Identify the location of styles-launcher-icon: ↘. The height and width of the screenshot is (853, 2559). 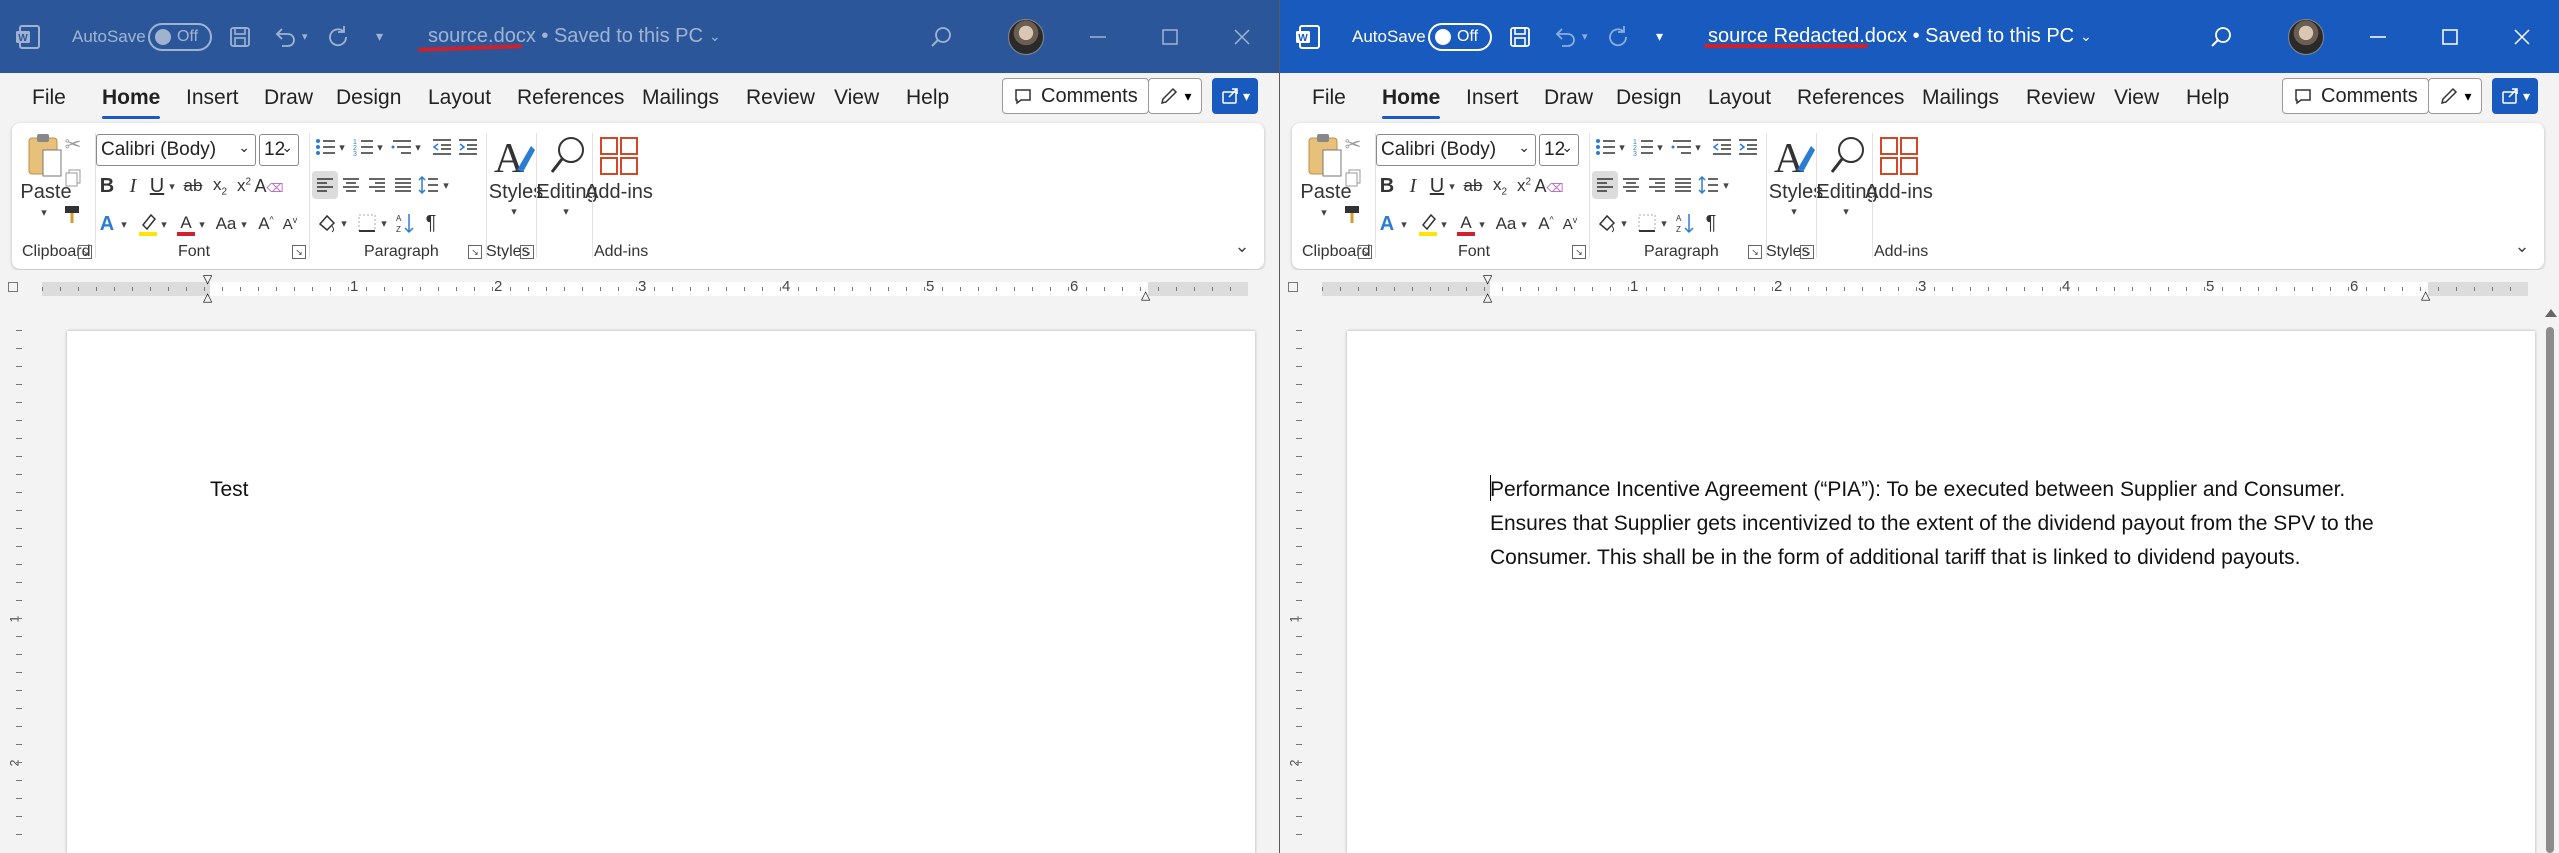
(1807, 252).